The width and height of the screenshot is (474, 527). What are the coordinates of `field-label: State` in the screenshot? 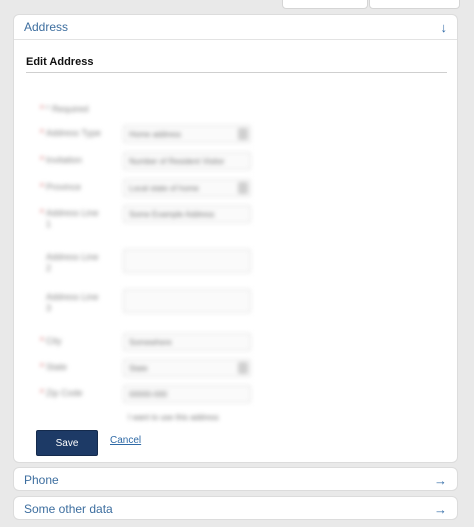 It's located at (57, 367).